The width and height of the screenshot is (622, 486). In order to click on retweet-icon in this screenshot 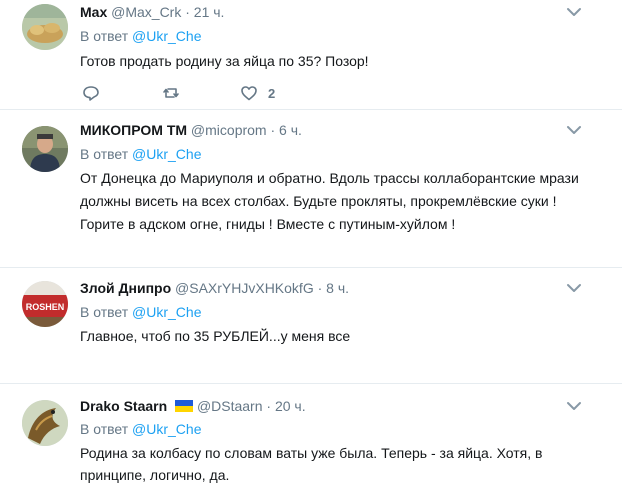, I will do `click(171, 93)`.